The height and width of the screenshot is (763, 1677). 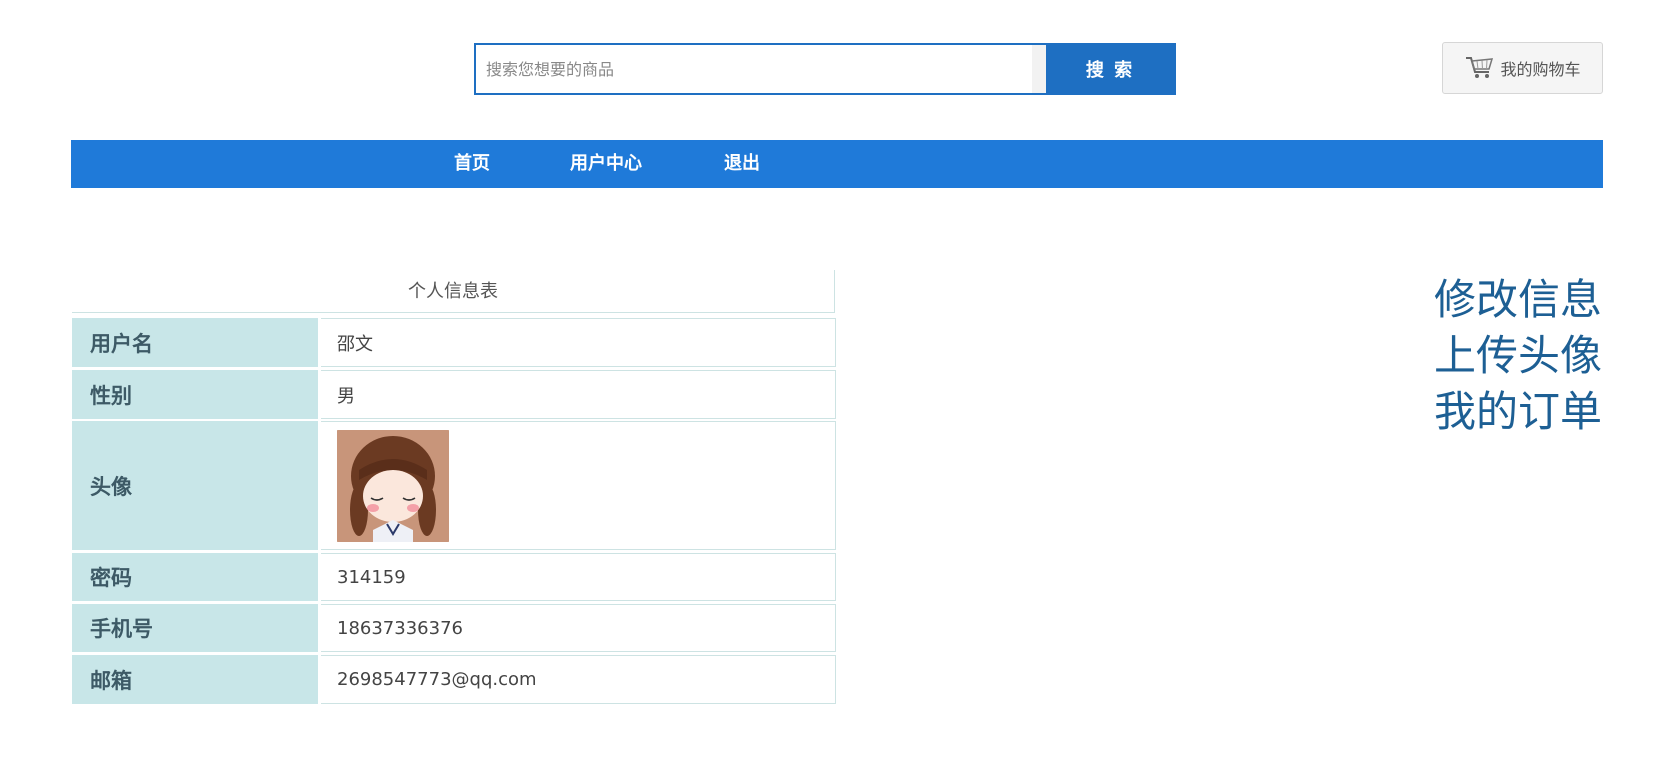 What do you see at coordinates (1110, 69) in the screenshot?
I see `search-button: 搜 索` at bounding box center [1110, 69].